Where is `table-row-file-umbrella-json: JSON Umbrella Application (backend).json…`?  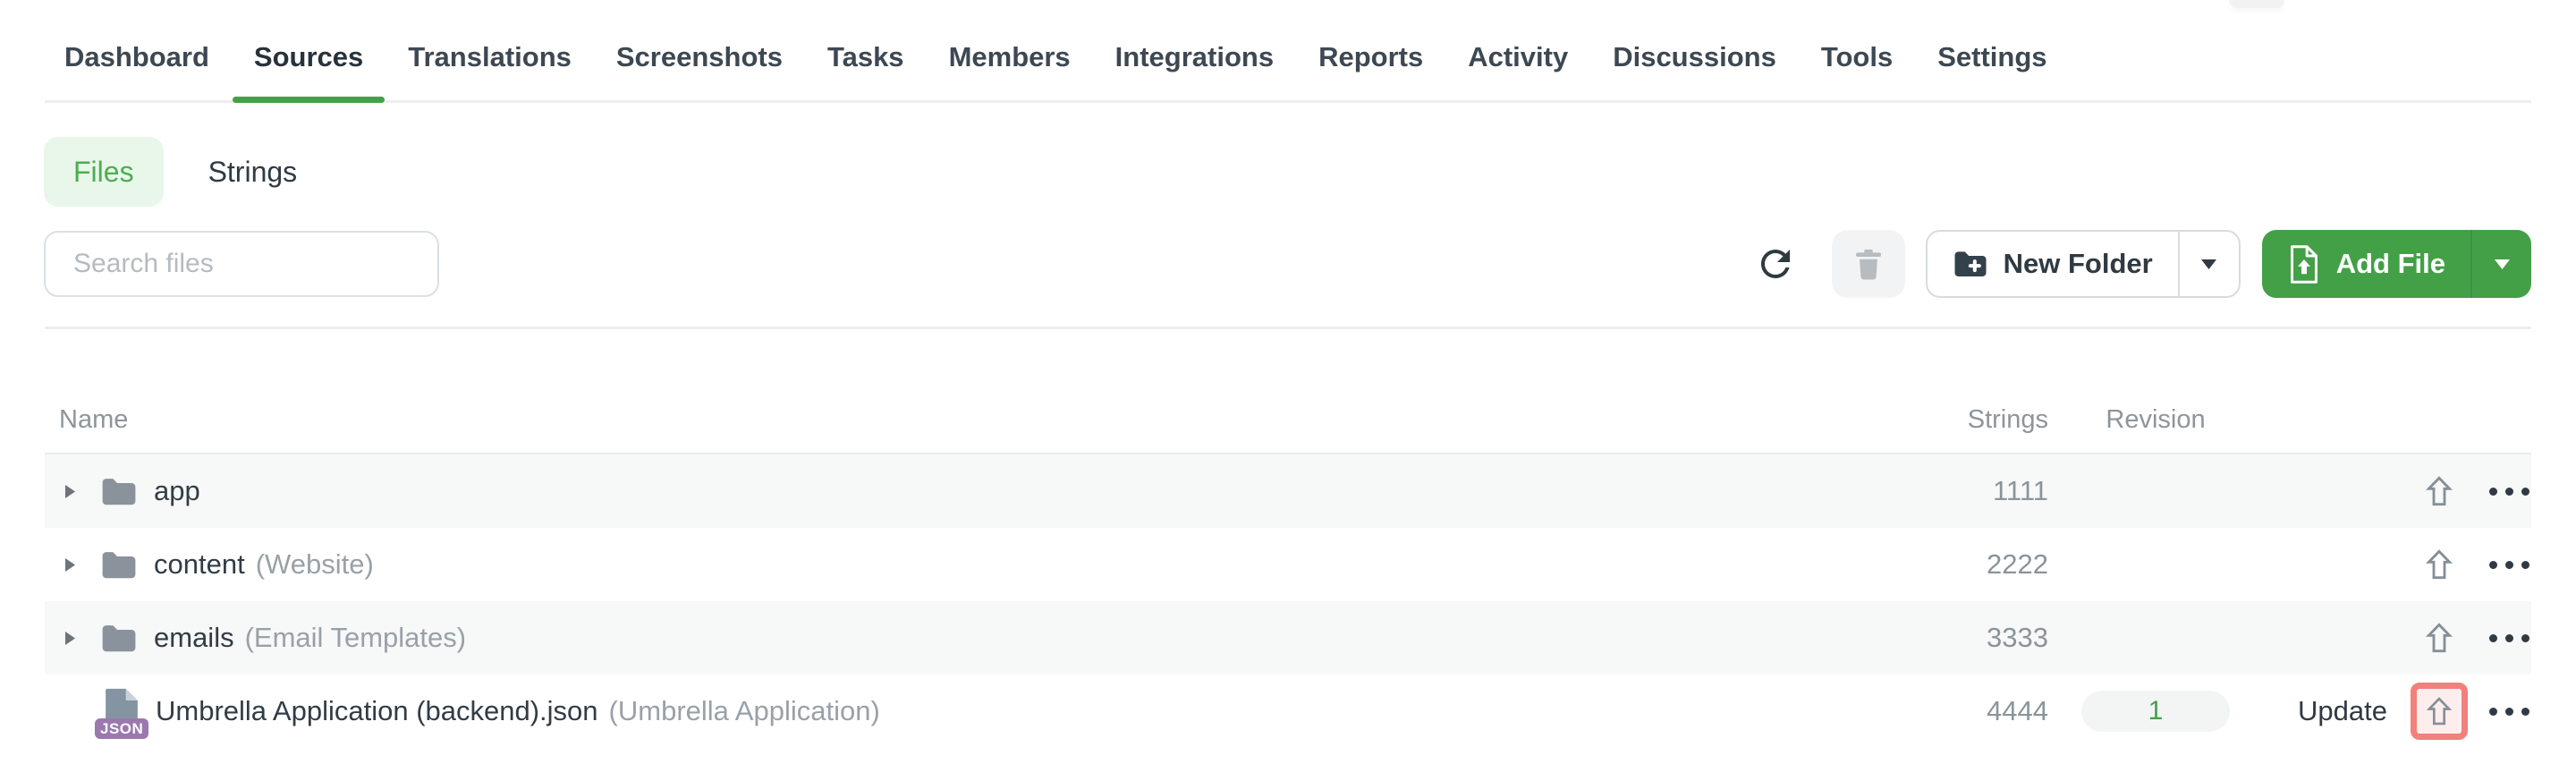 table-row-file-umbrella-json: JSON Umbrella Application (backend).json… is located at coordinates (1288, 711).